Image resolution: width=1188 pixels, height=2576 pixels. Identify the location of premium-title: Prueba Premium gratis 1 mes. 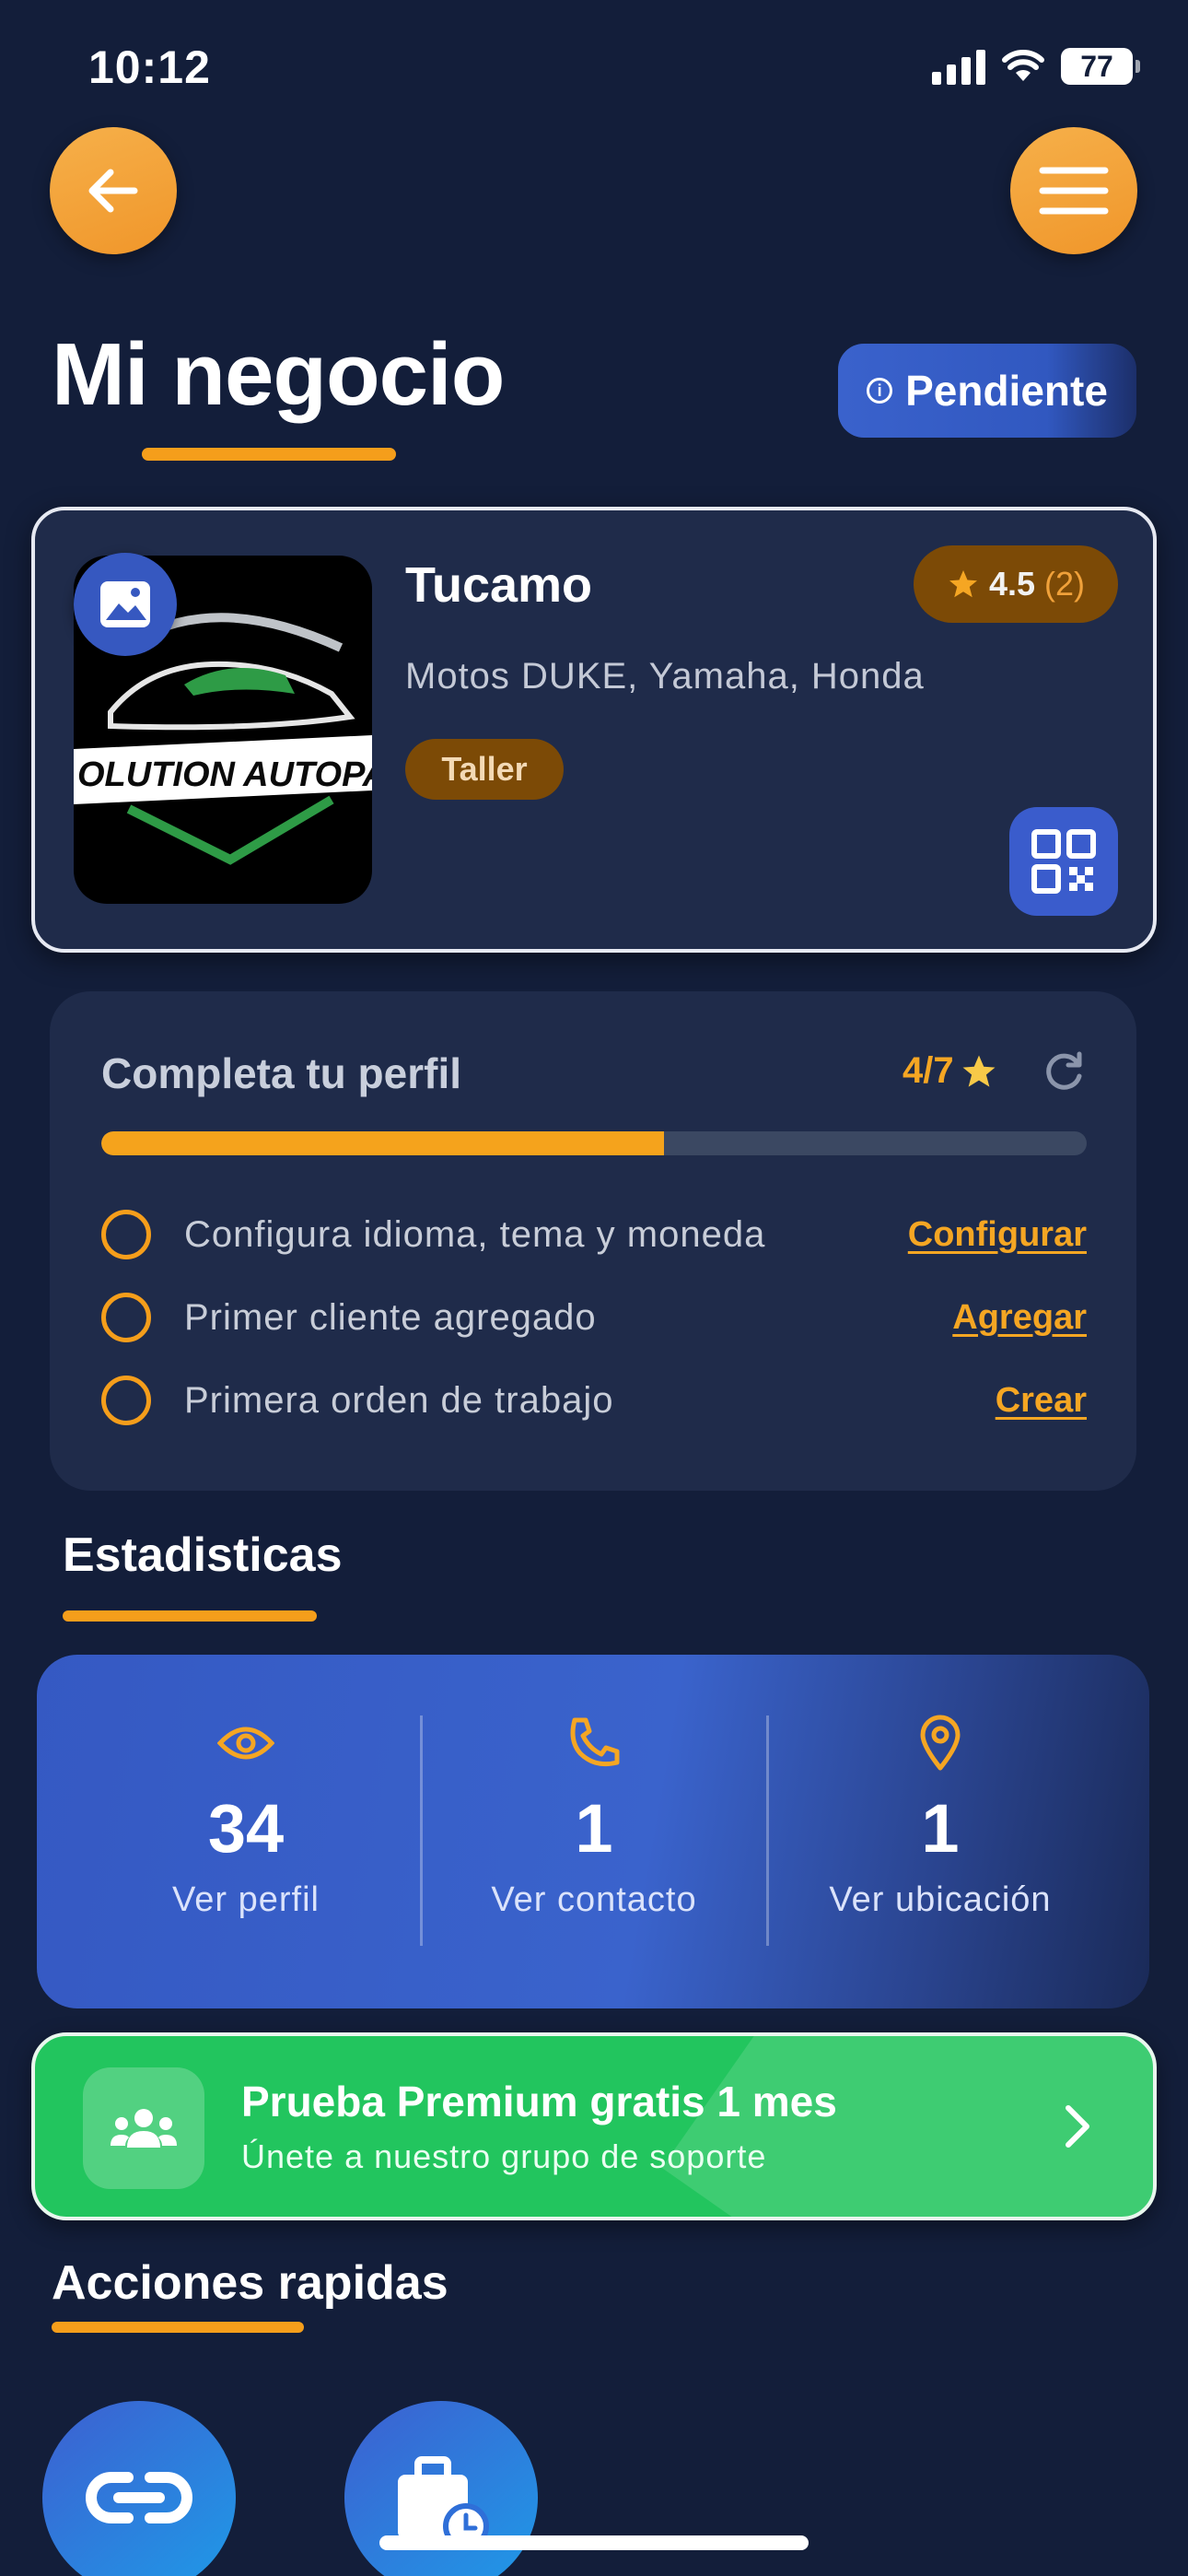
(539, 2101).